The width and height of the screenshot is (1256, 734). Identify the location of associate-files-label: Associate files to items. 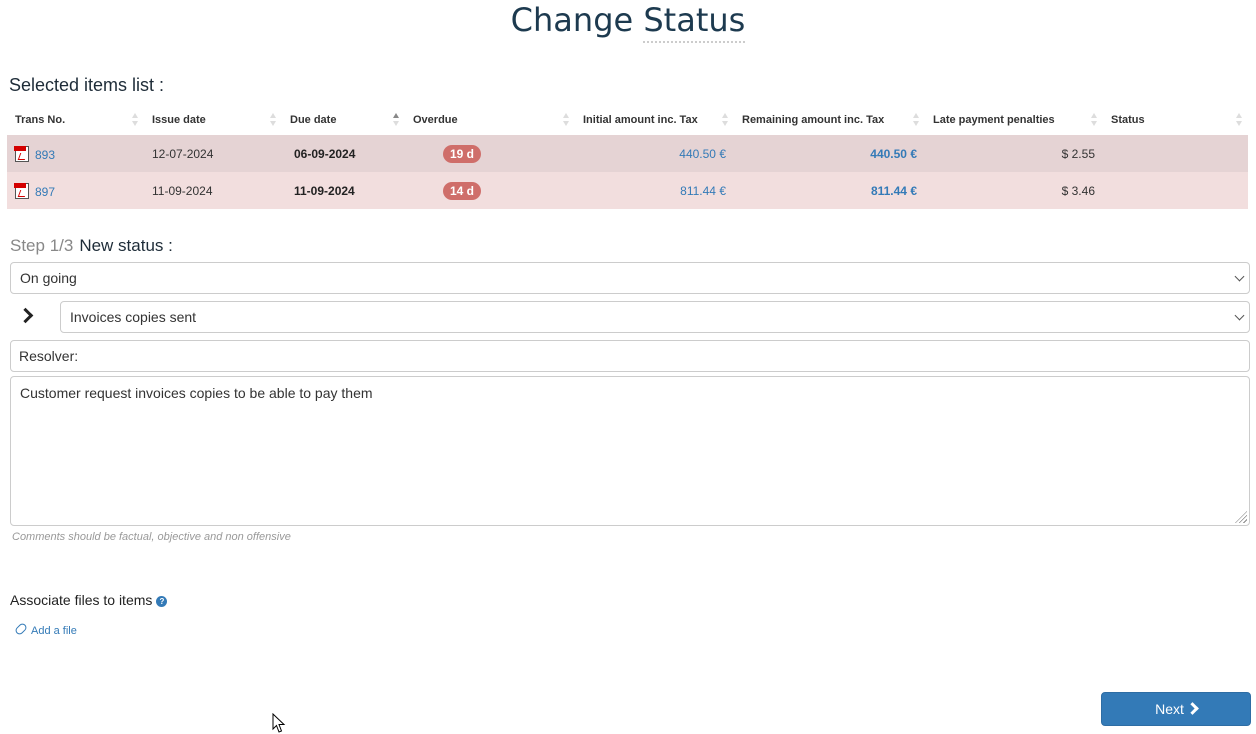
(81, 600).